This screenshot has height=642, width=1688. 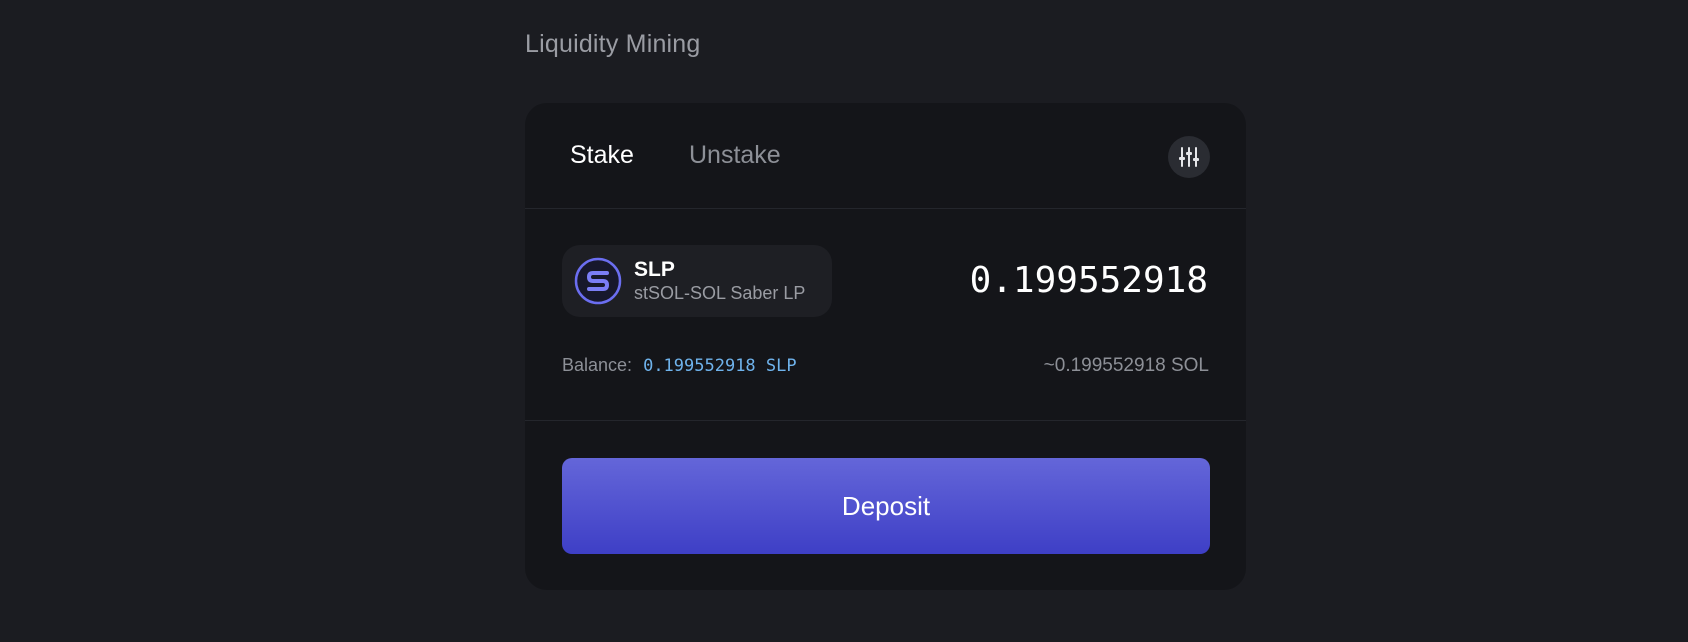 What do you see at coordinates (597, 365) in the screenshot?
I see `balance-label: Balance:` at bounding box center [597, 365].